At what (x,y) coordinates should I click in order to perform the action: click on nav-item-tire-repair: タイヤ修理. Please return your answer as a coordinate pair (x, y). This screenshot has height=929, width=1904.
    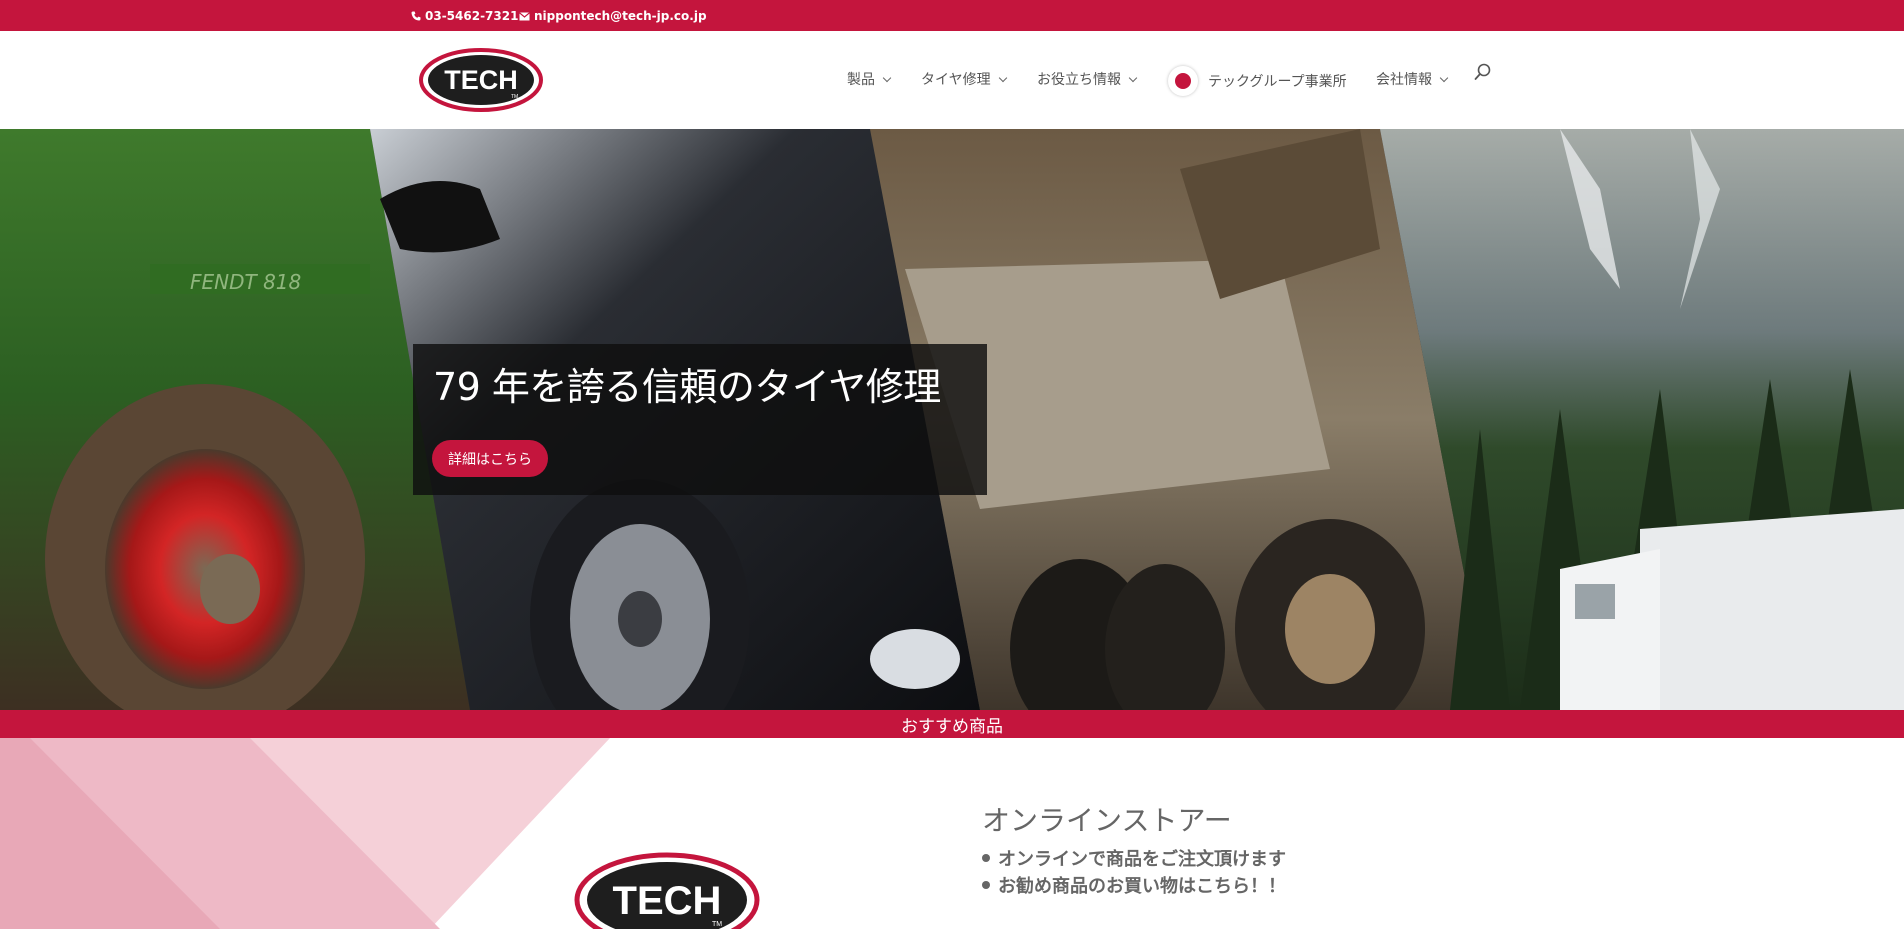
    Looking at the image, I should click on (964, 79).